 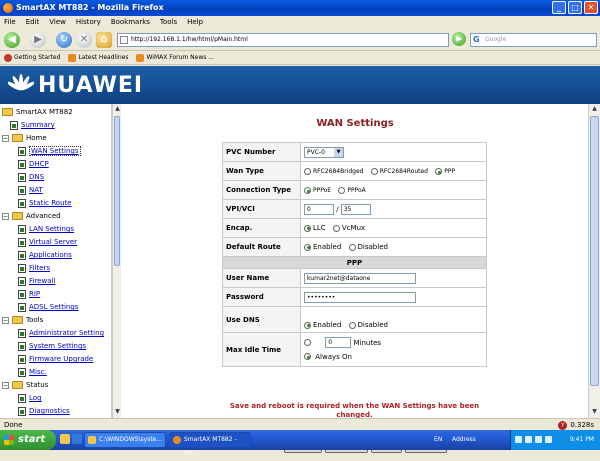 What do you see at coordinates (322, 325) in the screenshot?
I see `use-dns-option-enabled: Enabled` at bounding box center [322, 325].